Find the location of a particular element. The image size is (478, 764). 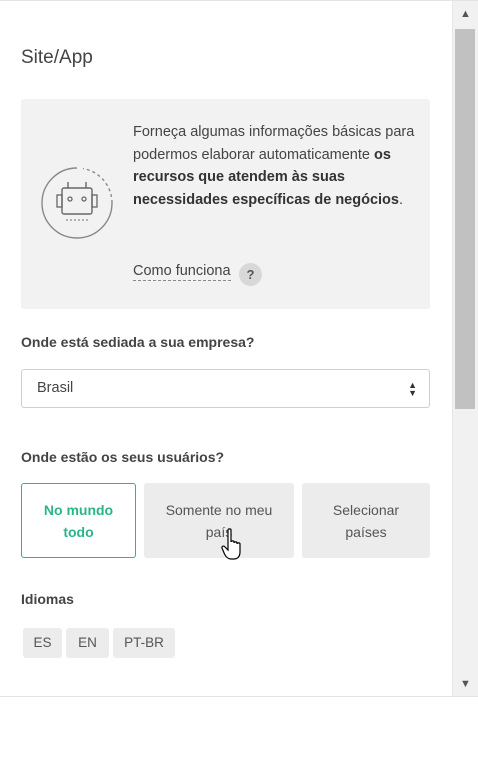

option-my-country-line1: Somente no meu is located at coordinates (219, 509).